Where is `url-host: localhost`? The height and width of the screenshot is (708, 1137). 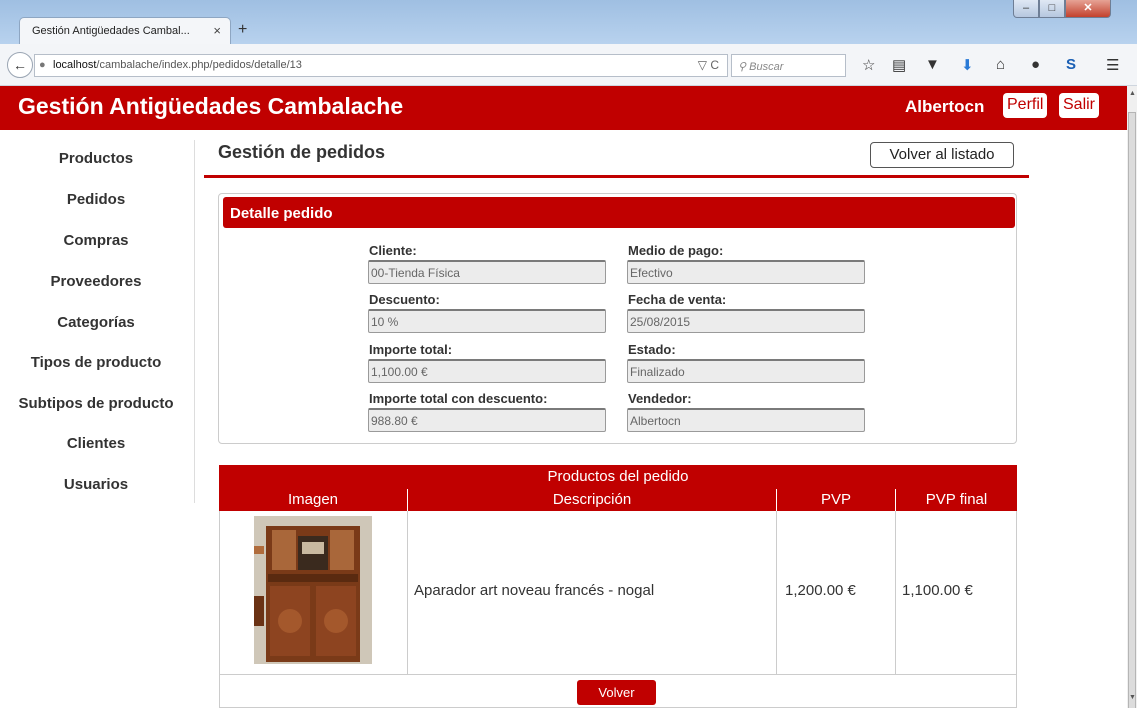 url-host: localhost is located at coordinates (75, 65).